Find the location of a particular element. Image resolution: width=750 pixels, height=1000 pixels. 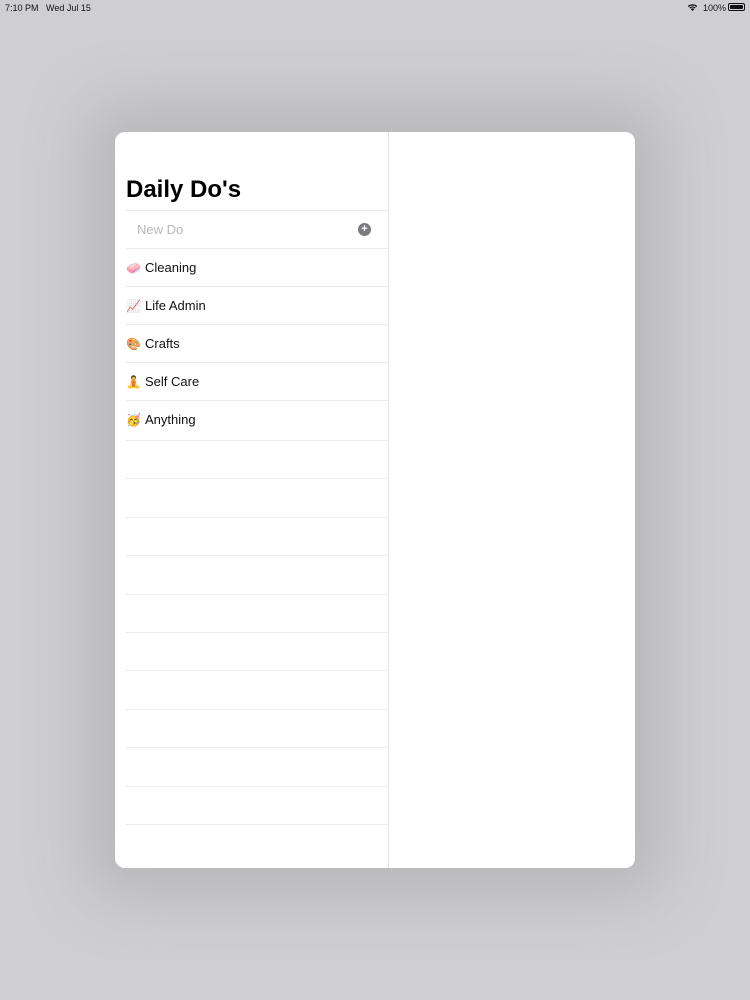

battery-icon is located at coordinates (736, 7).